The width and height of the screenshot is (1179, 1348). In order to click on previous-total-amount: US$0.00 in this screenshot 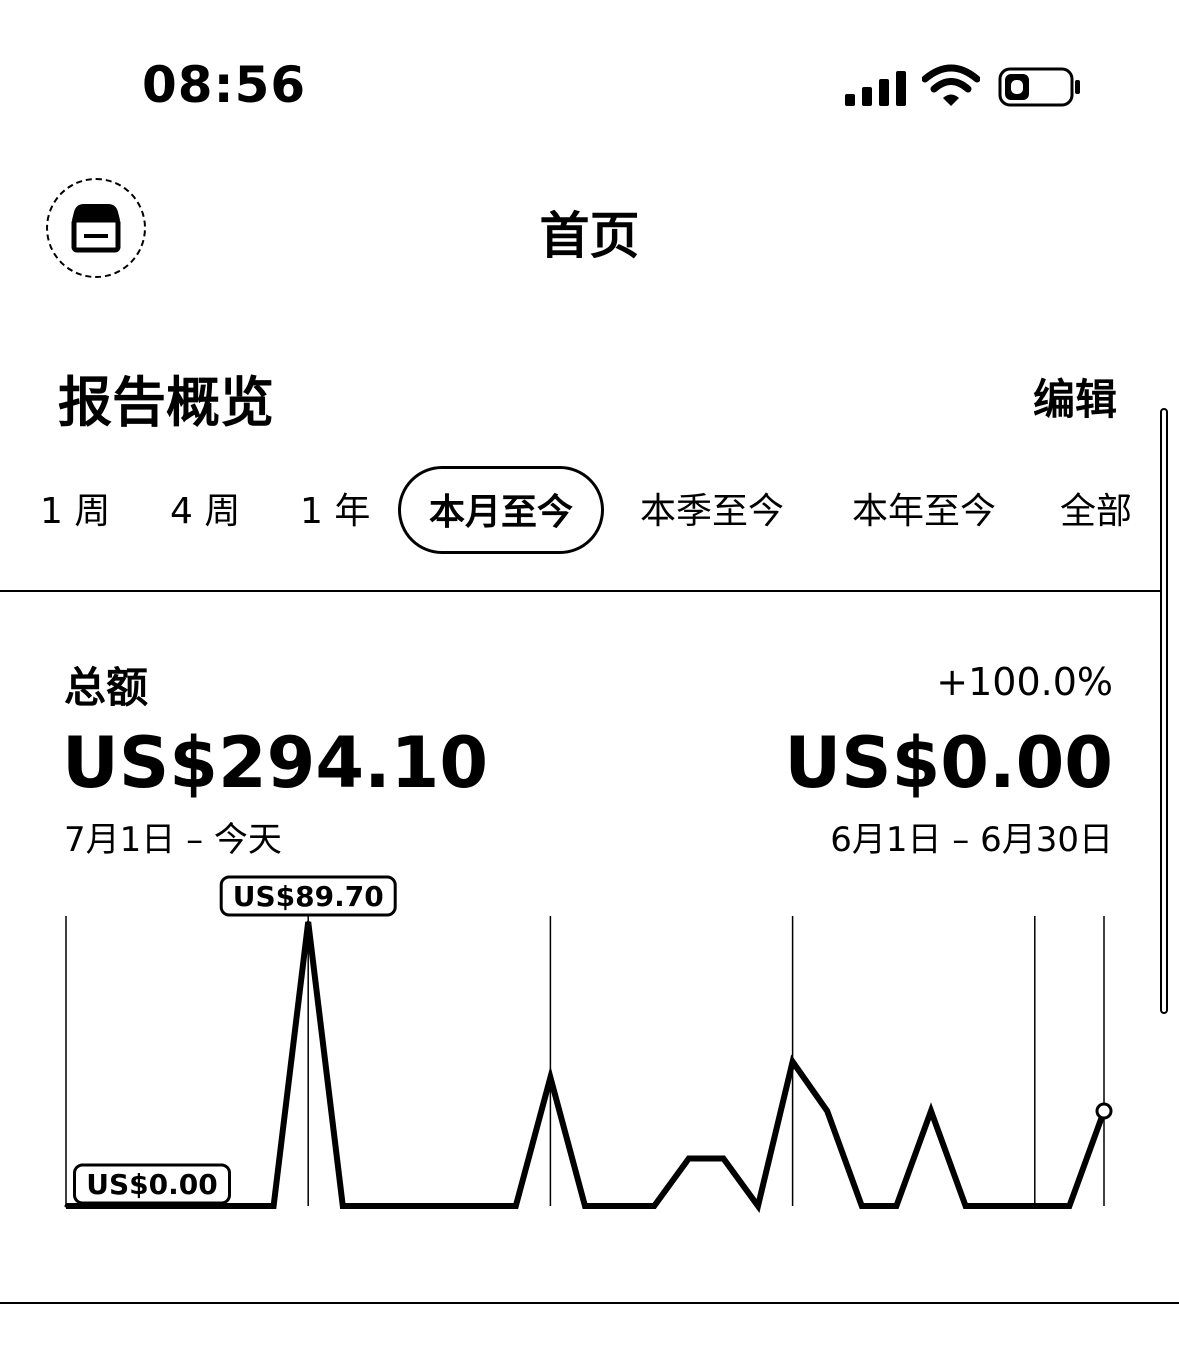, I will do `click(948, 763)`.